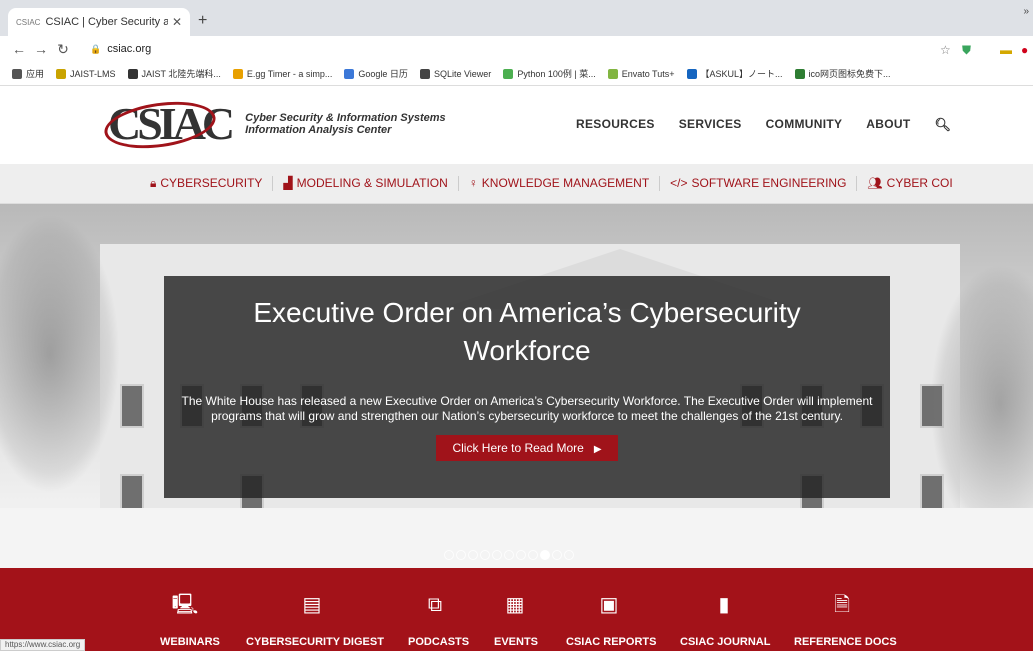 The width and height of the screenshot is (1033, 651). Describe the element at coordinates (93, 73) in the screenshot. I see `bookmark-label: JAIST-LMS` at that location.